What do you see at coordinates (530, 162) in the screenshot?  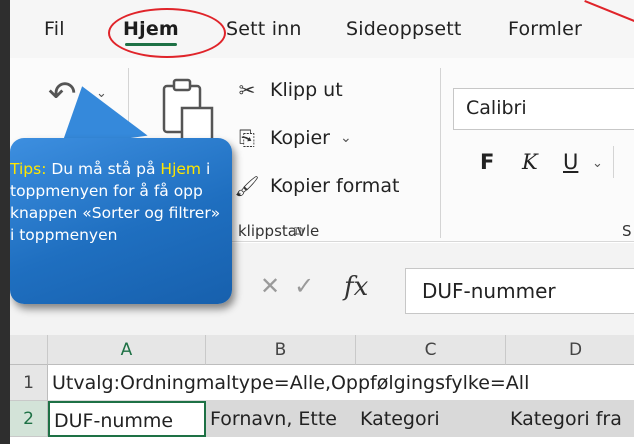 I see `italic-button: K` at bounding box center [530, 162].